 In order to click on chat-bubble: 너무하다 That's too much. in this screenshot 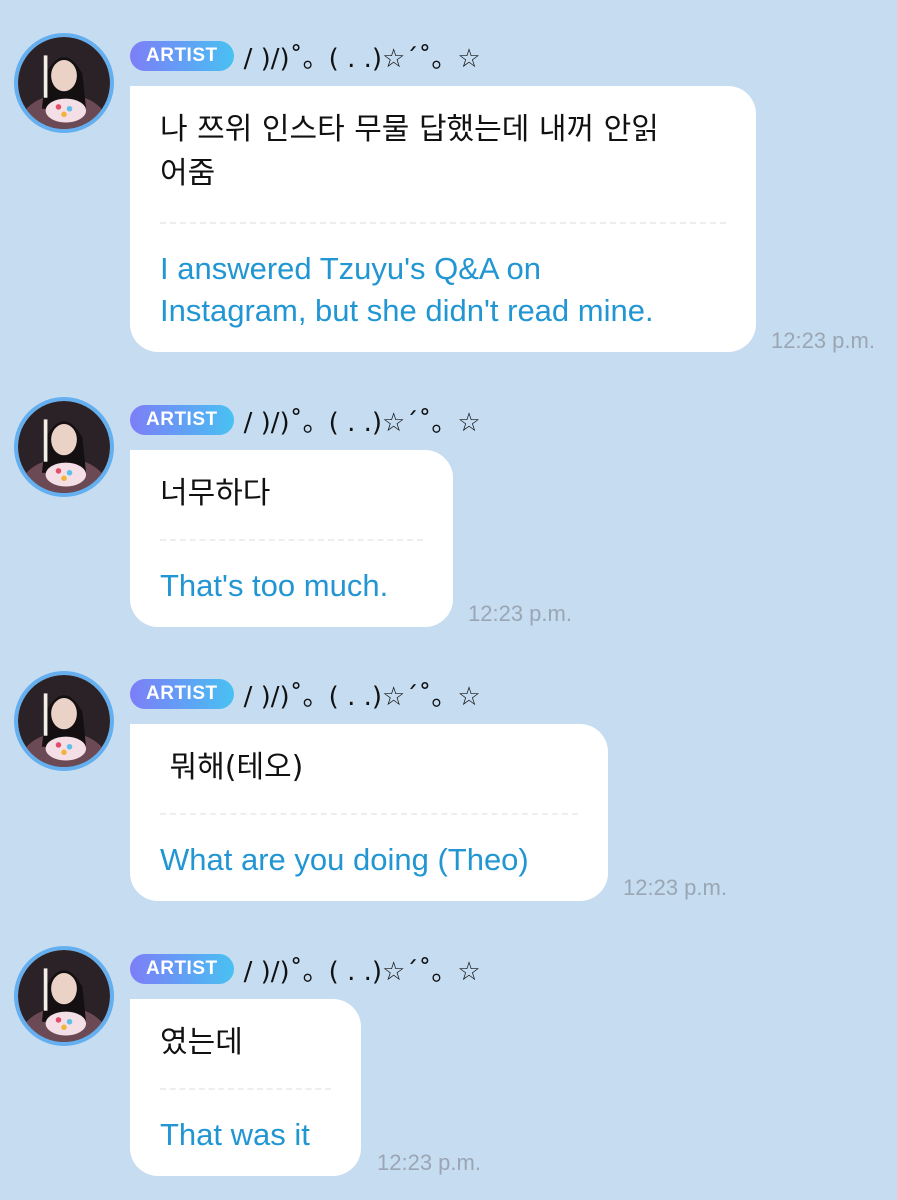, I will do `click(291, 538)`.